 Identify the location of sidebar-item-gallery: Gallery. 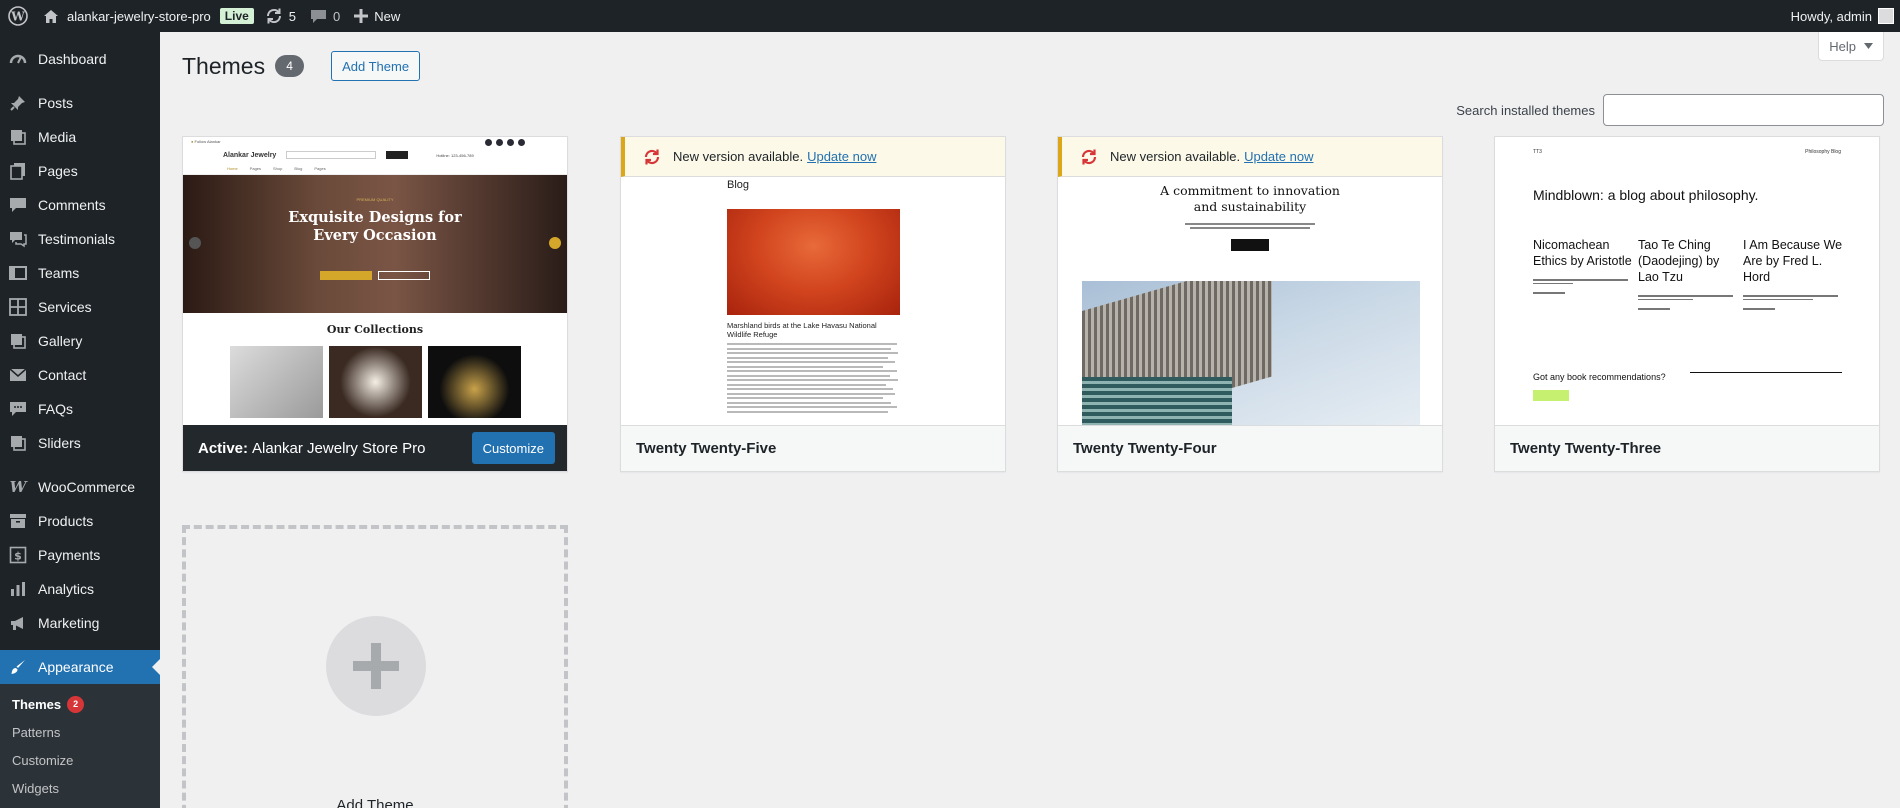
(80, 341).